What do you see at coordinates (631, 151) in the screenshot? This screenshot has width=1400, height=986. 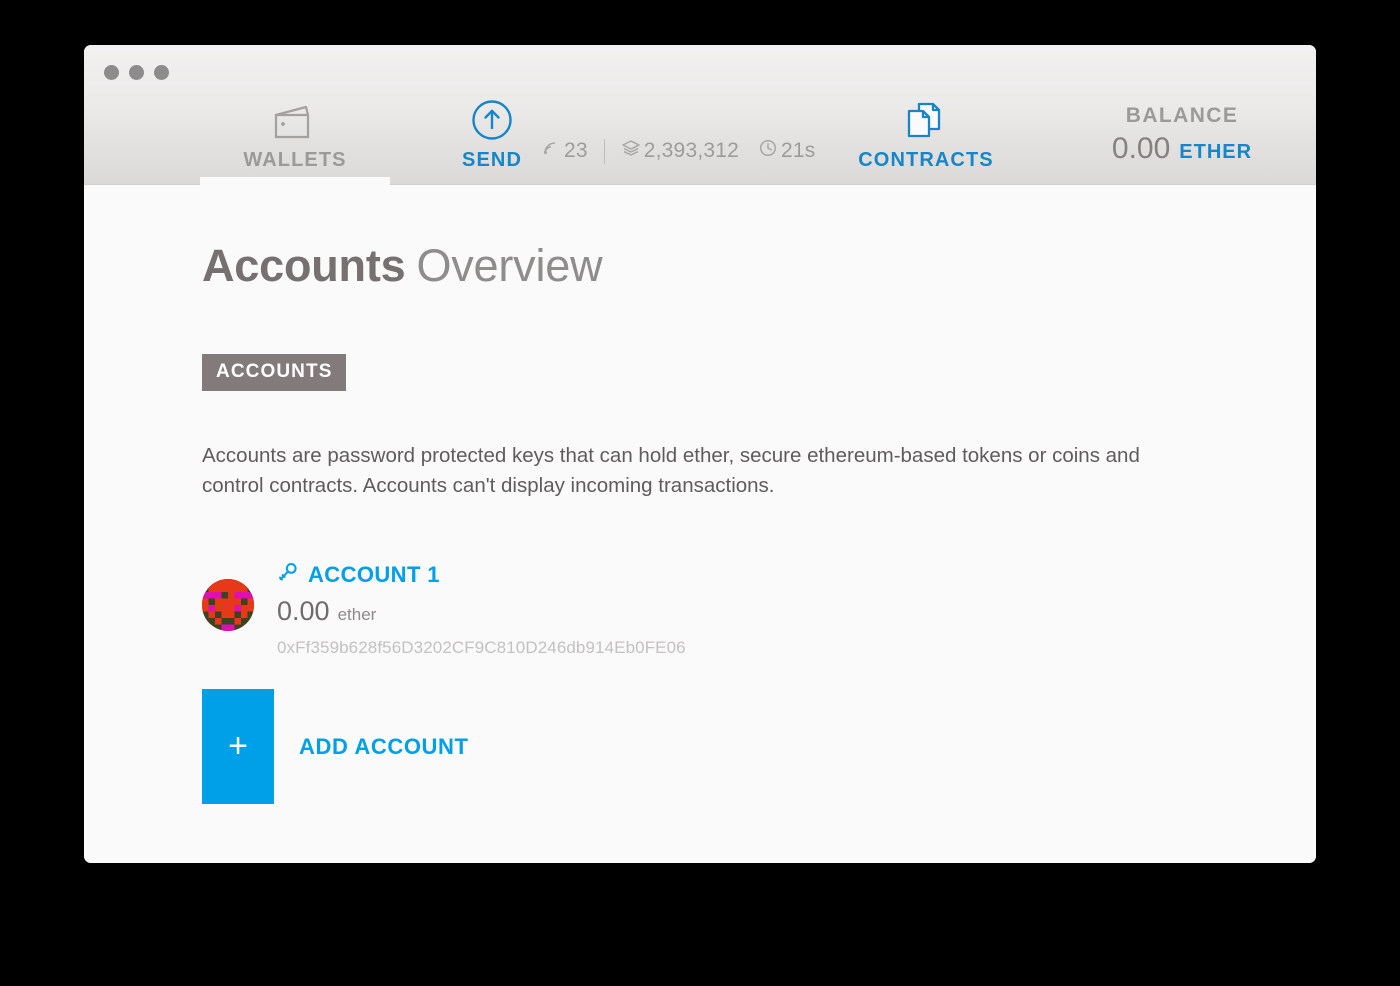 I see `layers-icon` at bounding box center [631, 151].